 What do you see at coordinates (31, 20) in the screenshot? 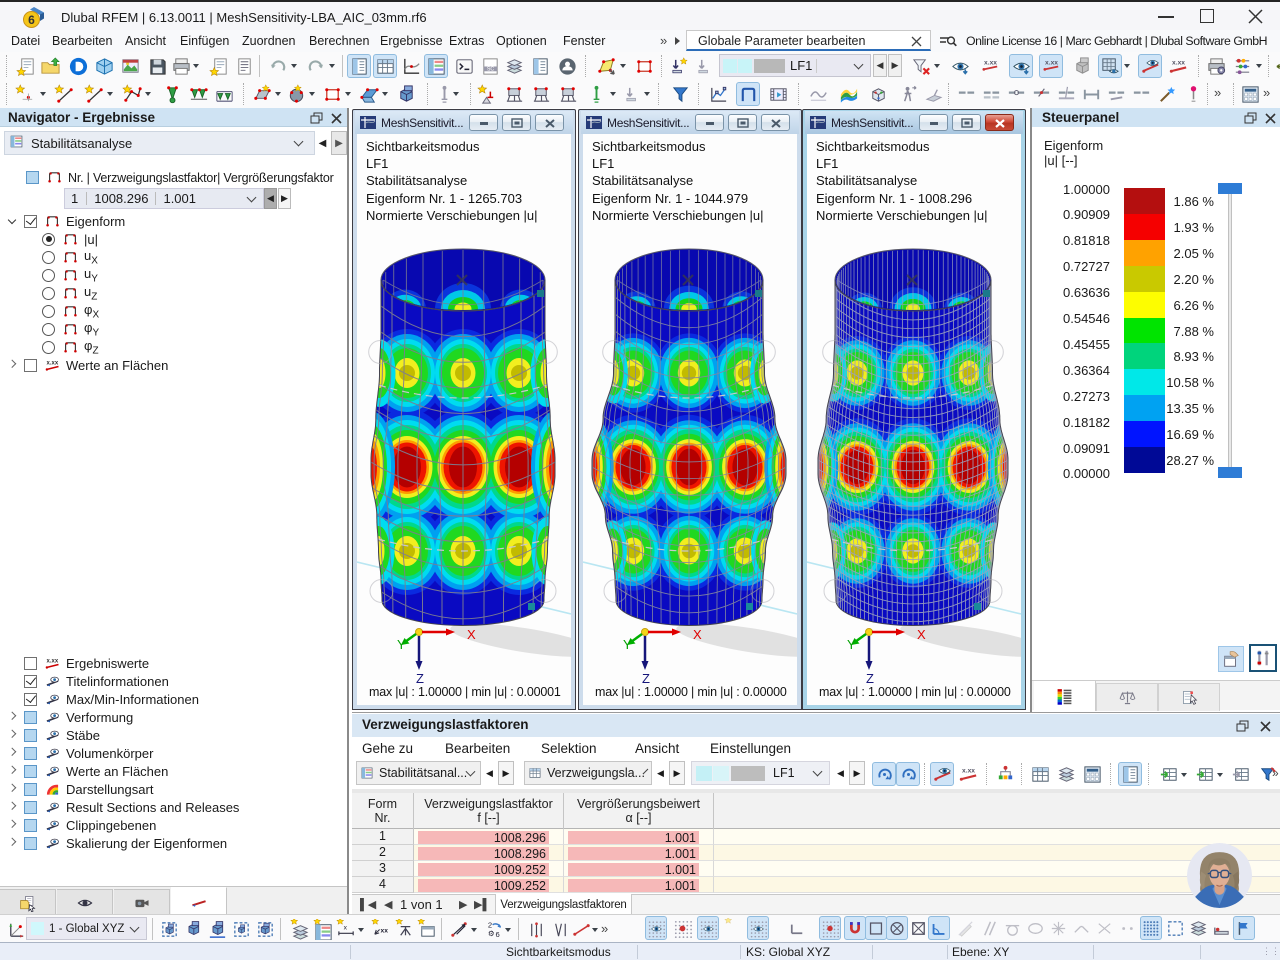
I see `svg-text: 6` at bounding box center [31, 20].